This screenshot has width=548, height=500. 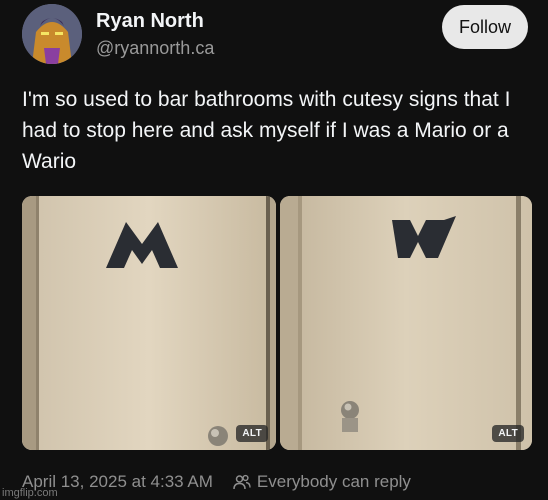 I want to click on avatar-image, so click(x=52, y=34).